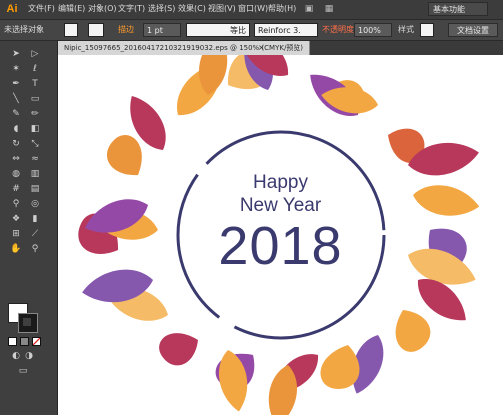 This screenshot has width=503, height=415. Describe the element at coordinates (35, 204) in the screenshot. I see `blend-icon: ◎` at that location.